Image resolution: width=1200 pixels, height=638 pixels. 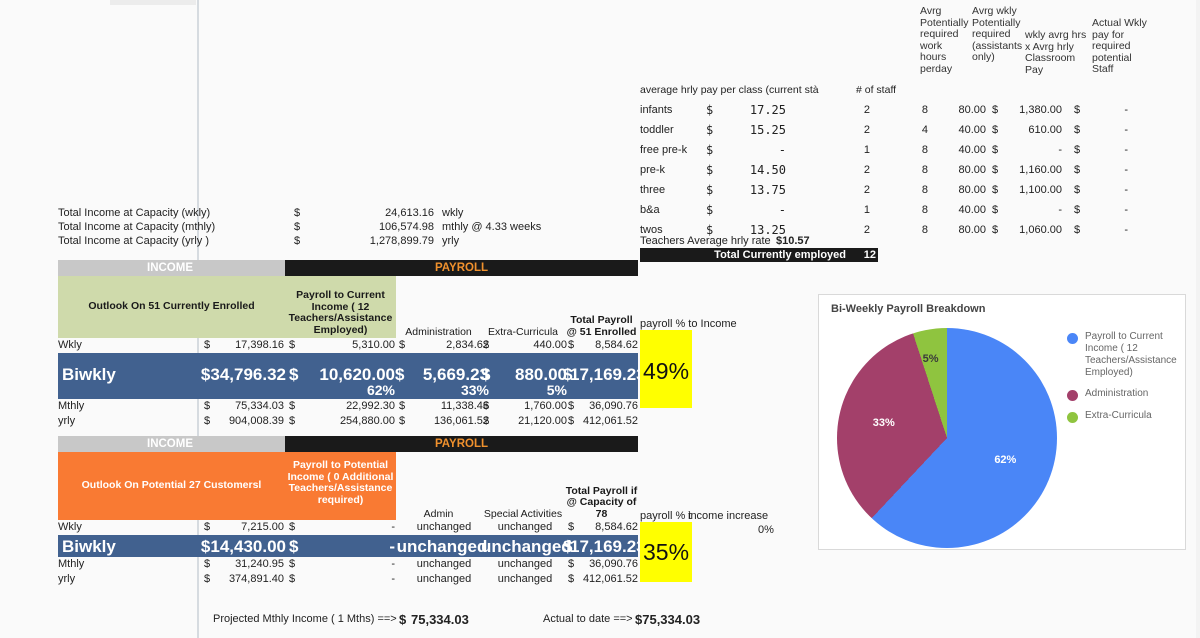 What do you see at coordinates (924, 210) in the screenshot?
I see `work-hours-per-day: 8` at bounding box center [924, 210].